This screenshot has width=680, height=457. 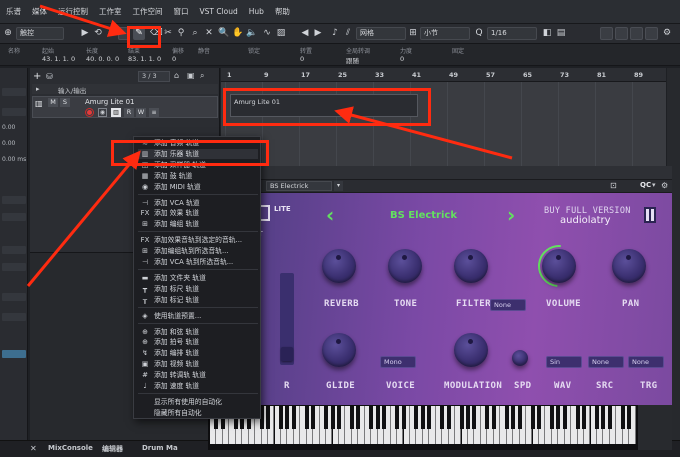 What do you see at coordinates (198, 224) in the screenshot?
I see `context-menu-item: ⊞ 添加 编组 轨道` at bounding box center [198, 224].